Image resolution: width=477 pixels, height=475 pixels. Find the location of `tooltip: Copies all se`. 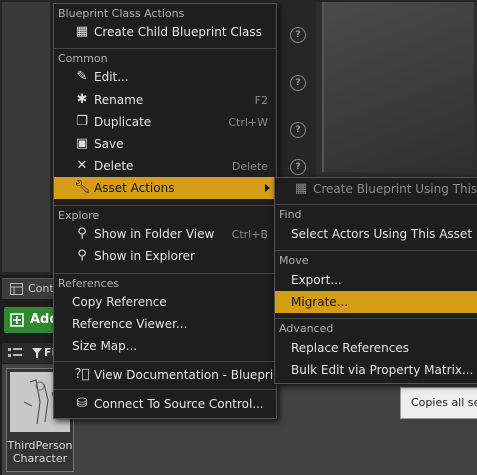

tooltip: Copies all se is located at coordinates (438, 403).